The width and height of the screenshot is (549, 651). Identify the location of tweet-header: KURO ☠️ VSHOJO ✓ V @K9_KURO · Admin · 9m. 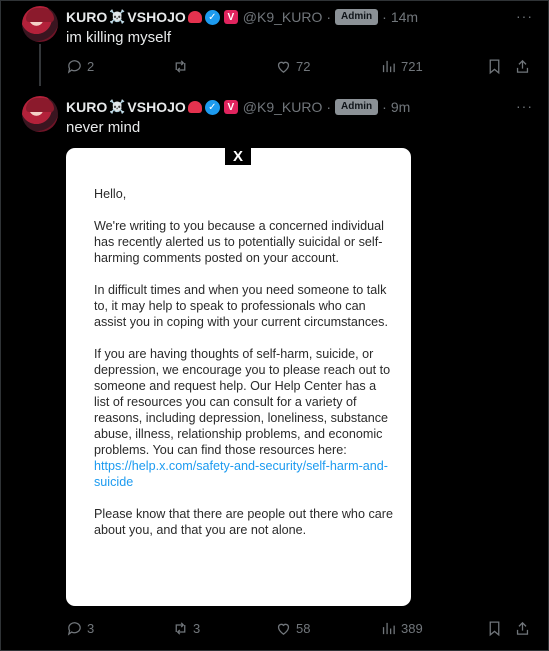
(238, 107).